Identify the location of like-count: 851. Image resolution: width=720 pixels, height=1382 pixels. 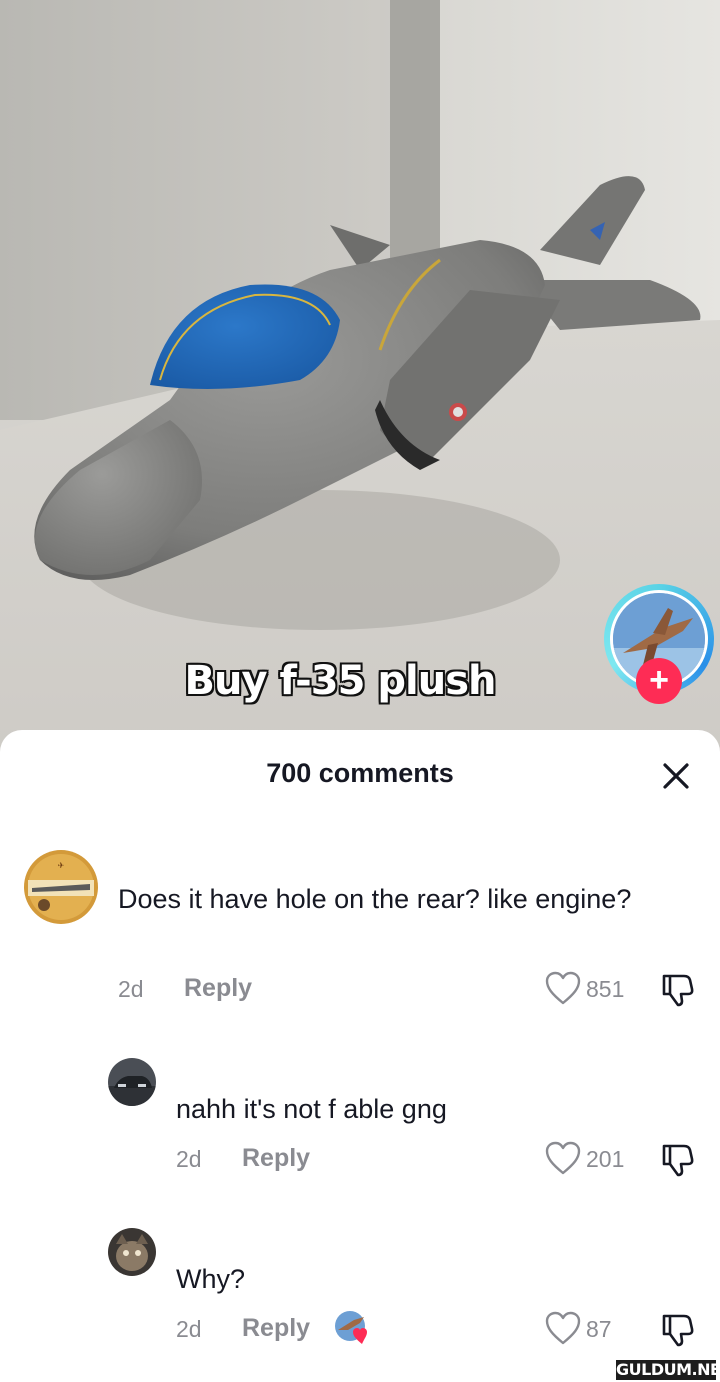
(605, 989).